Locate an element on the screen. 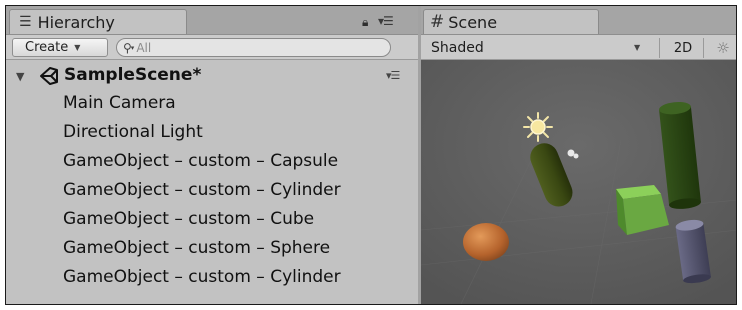 The height and width of the screenshot is (310, 742). scene-tab-bar: # Scene is located at coordinates (578, 20).